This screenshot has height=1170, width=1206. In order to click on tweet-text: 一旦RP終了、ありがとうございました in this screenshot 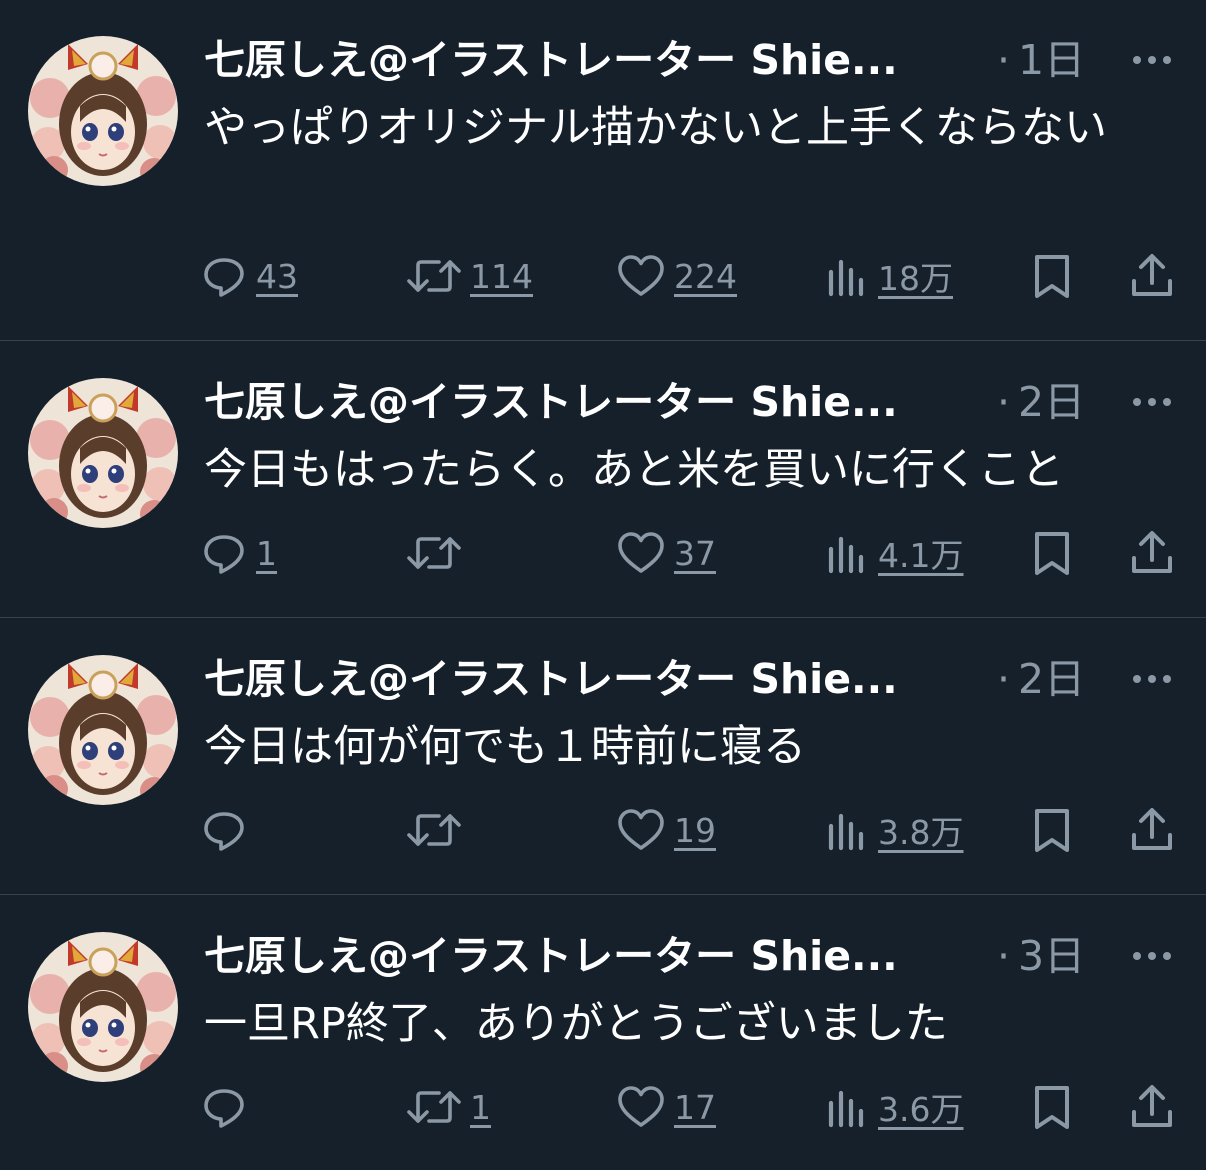, I will do `click(576, 1024)`.